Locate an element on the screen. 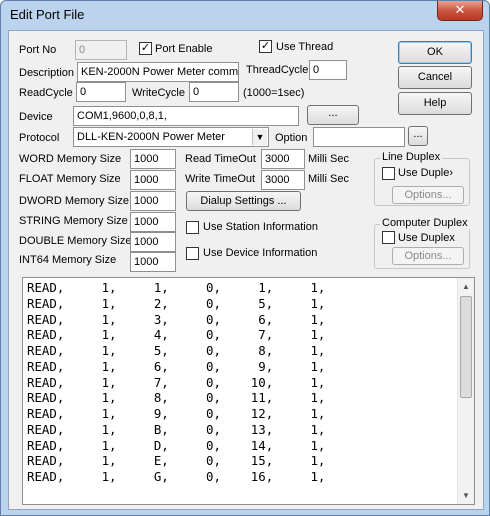 The height and width of the screenshot is (516, 490). port-enable-checkbox: ✓ is located at coordinates (145, 48).